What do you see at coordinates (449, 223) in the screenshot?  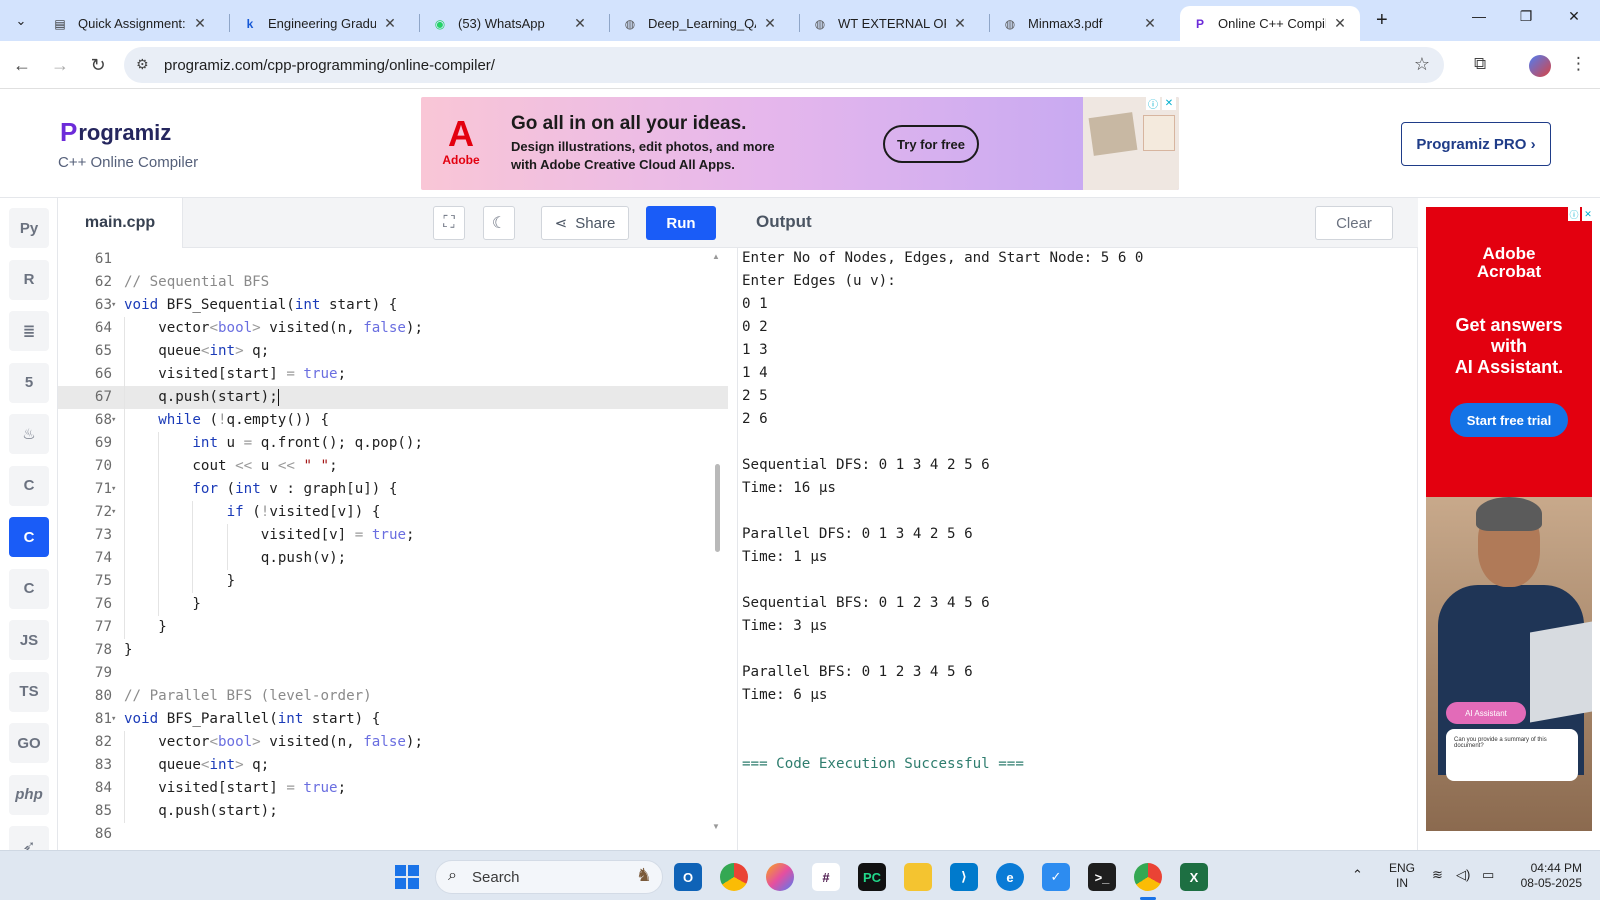 I see `fullscreen-icon: ⛶` at bounding box center [449, 223].